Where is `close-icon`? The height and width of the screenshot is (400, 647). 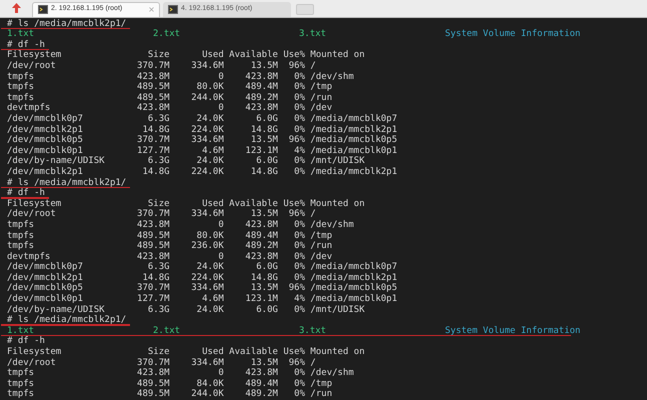 close-icon is located at coordinates (151, 9).